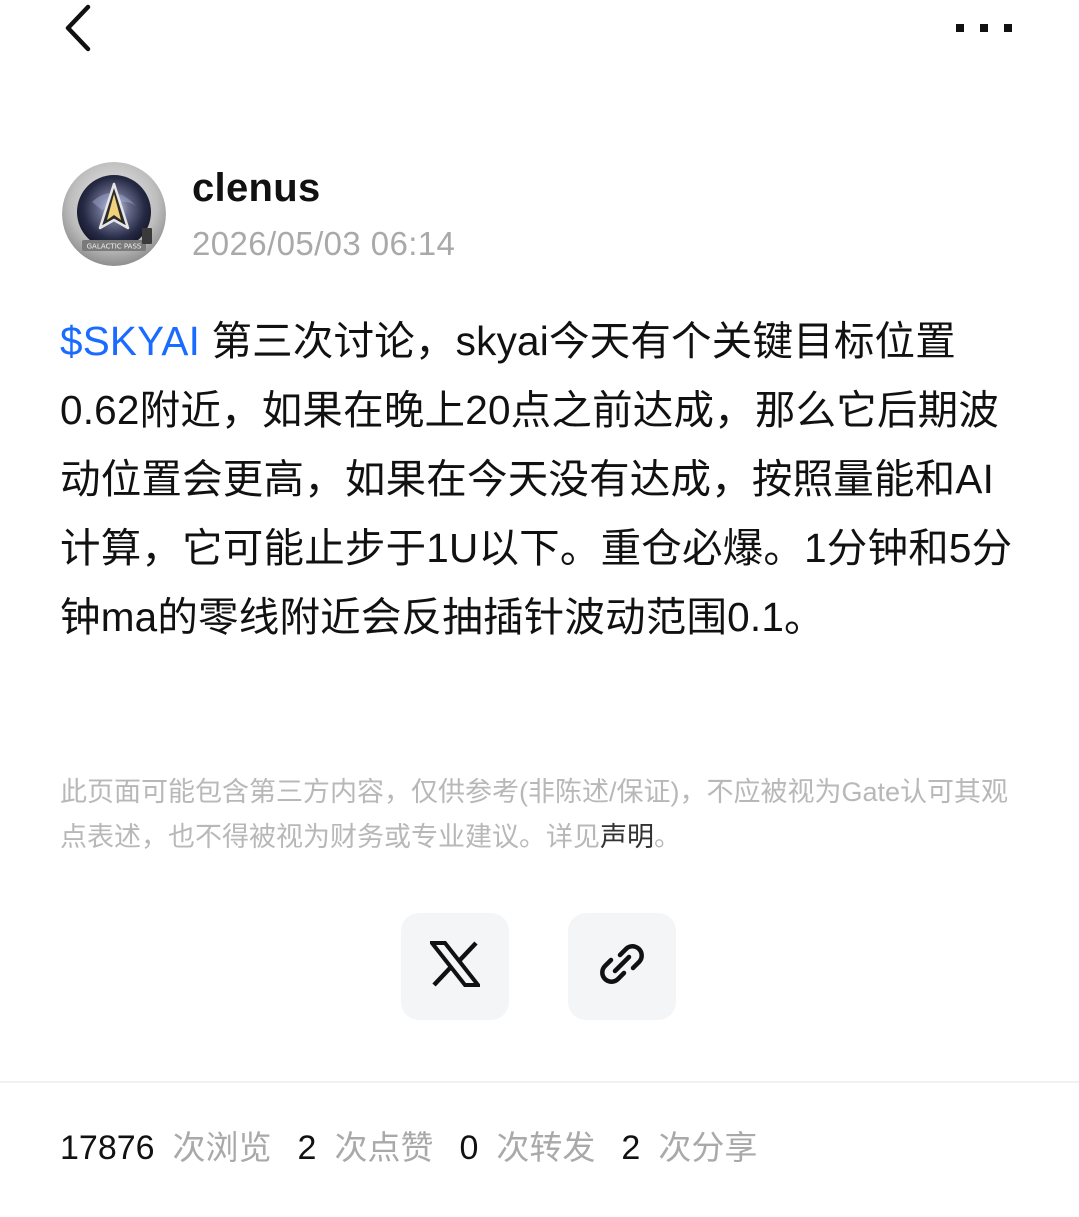 This screenshot has height=1217, width=1079. Describe the element at coordinates (324, 243) in the screenshot. I see `post-timestamp: 2026/05/03 06:14` at that location.